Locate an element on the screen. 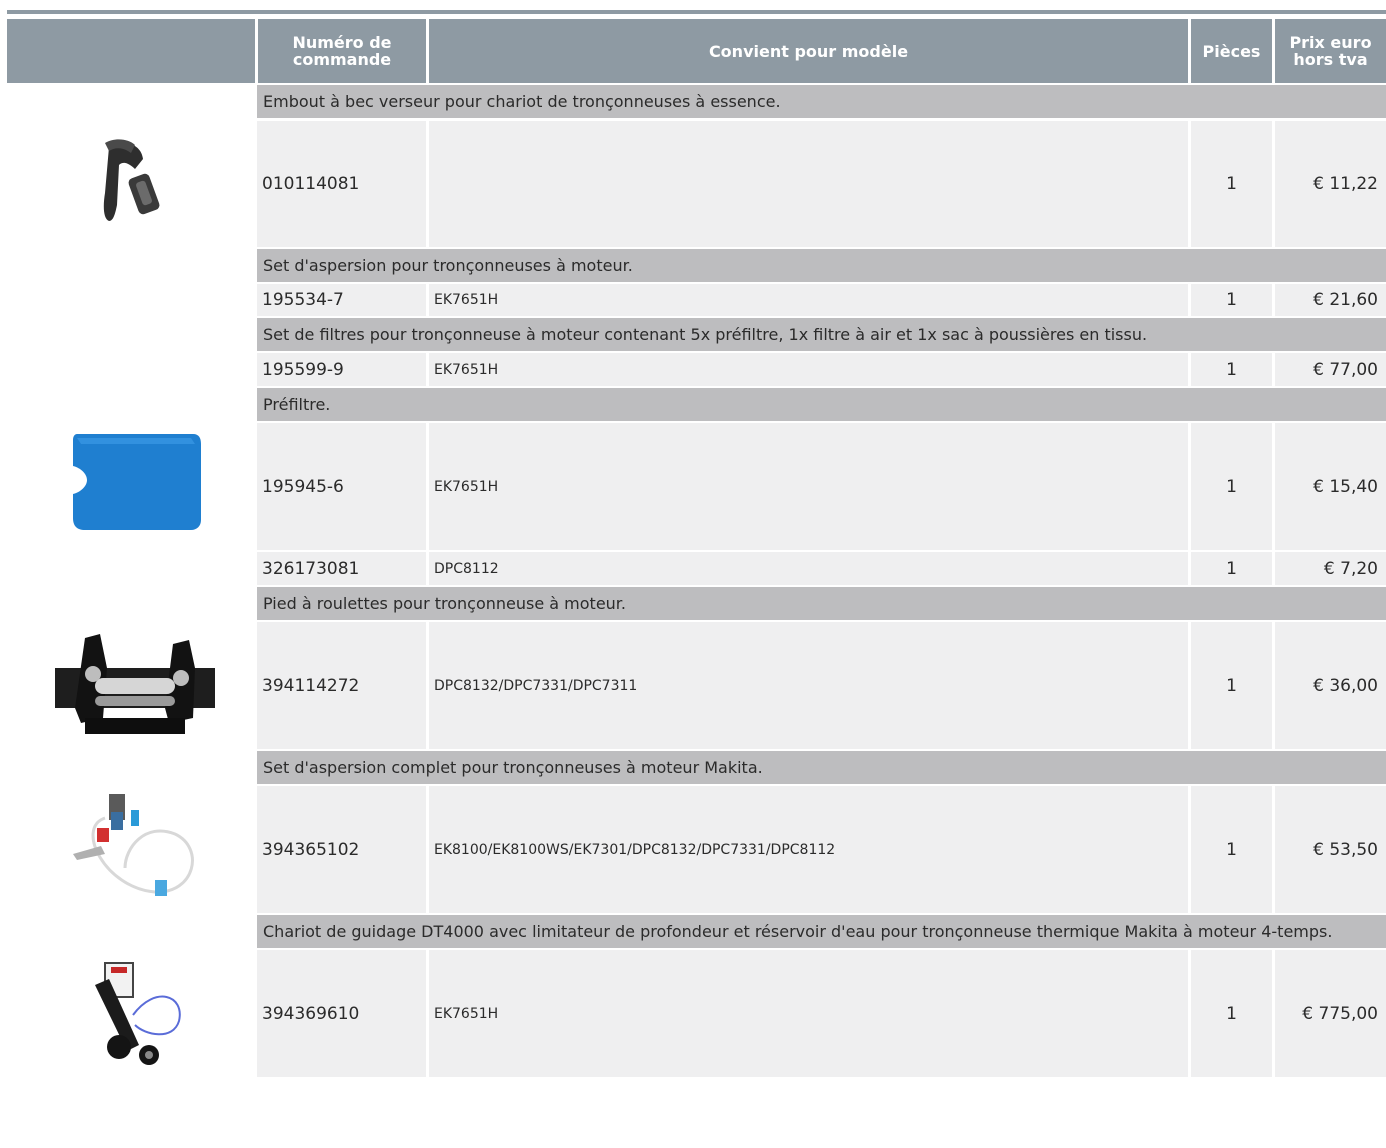  model-cell: DPC8112 is located at coordinates (808, 568).